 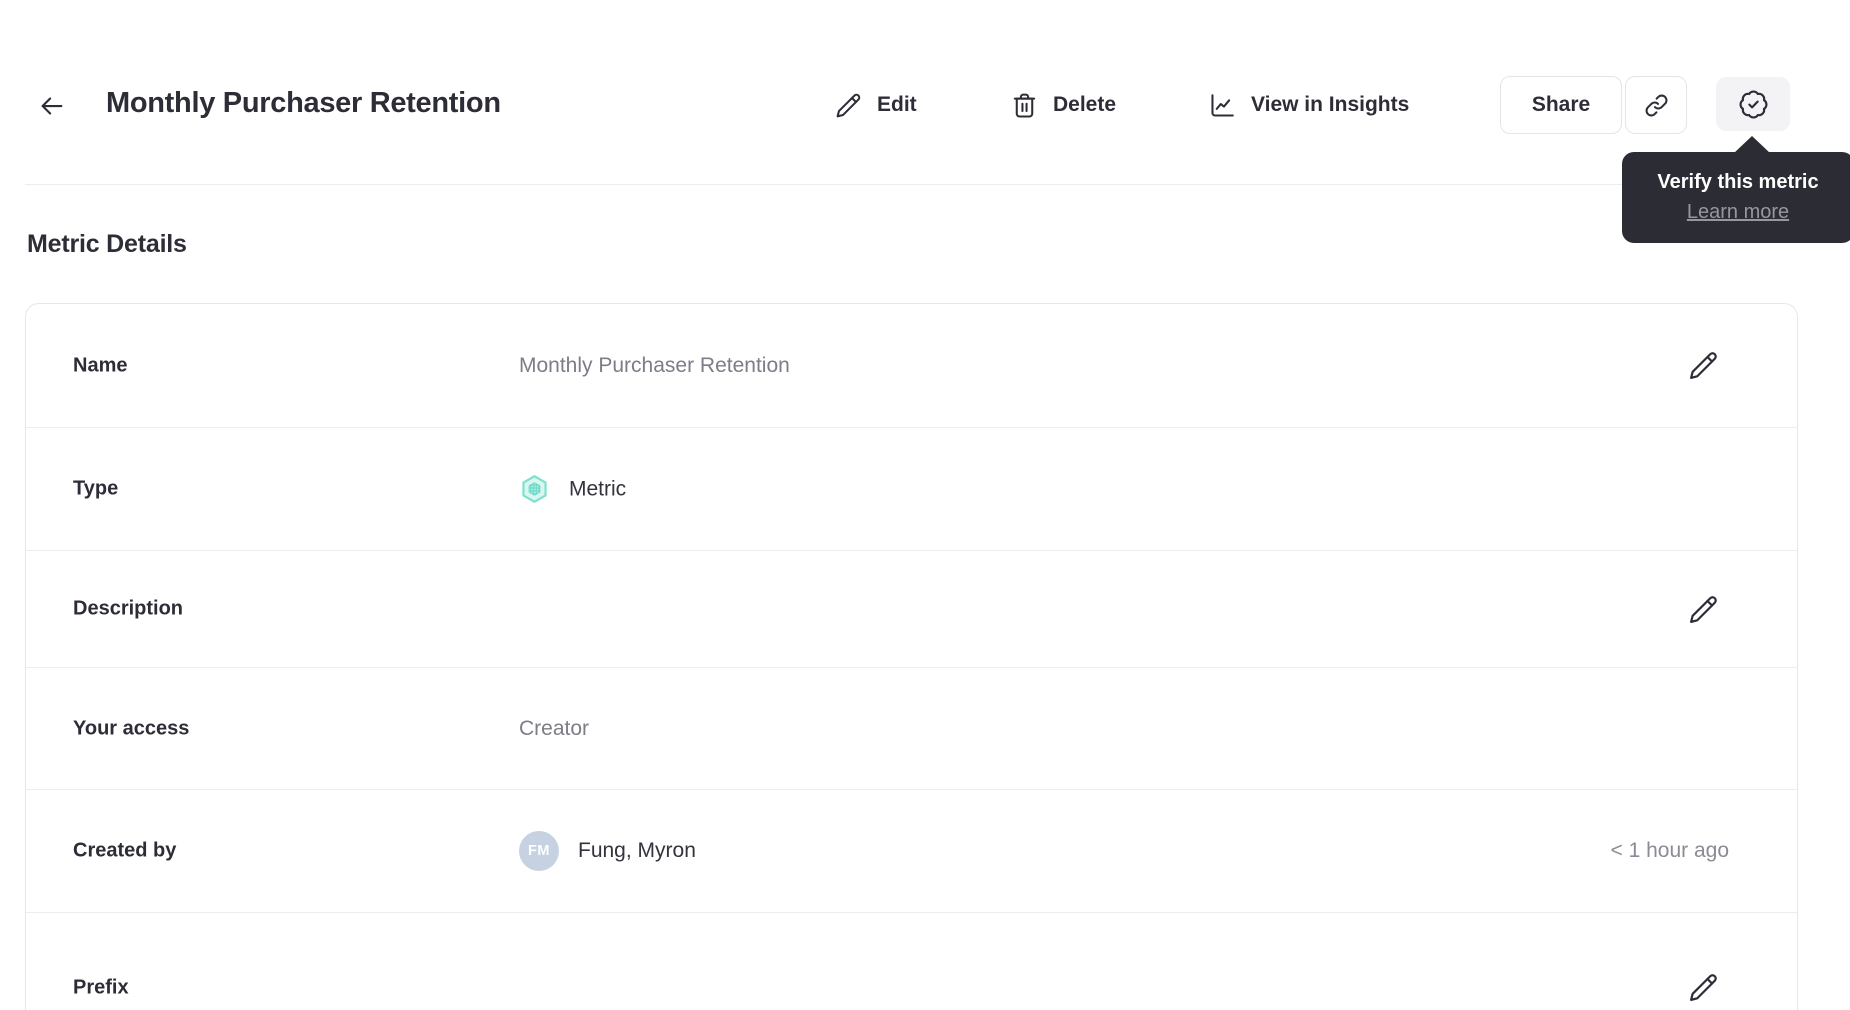 What do you see at coordinates (554, 728) in the screenshot?
I see `row-value: Creator` at bounding box center [554, 728].